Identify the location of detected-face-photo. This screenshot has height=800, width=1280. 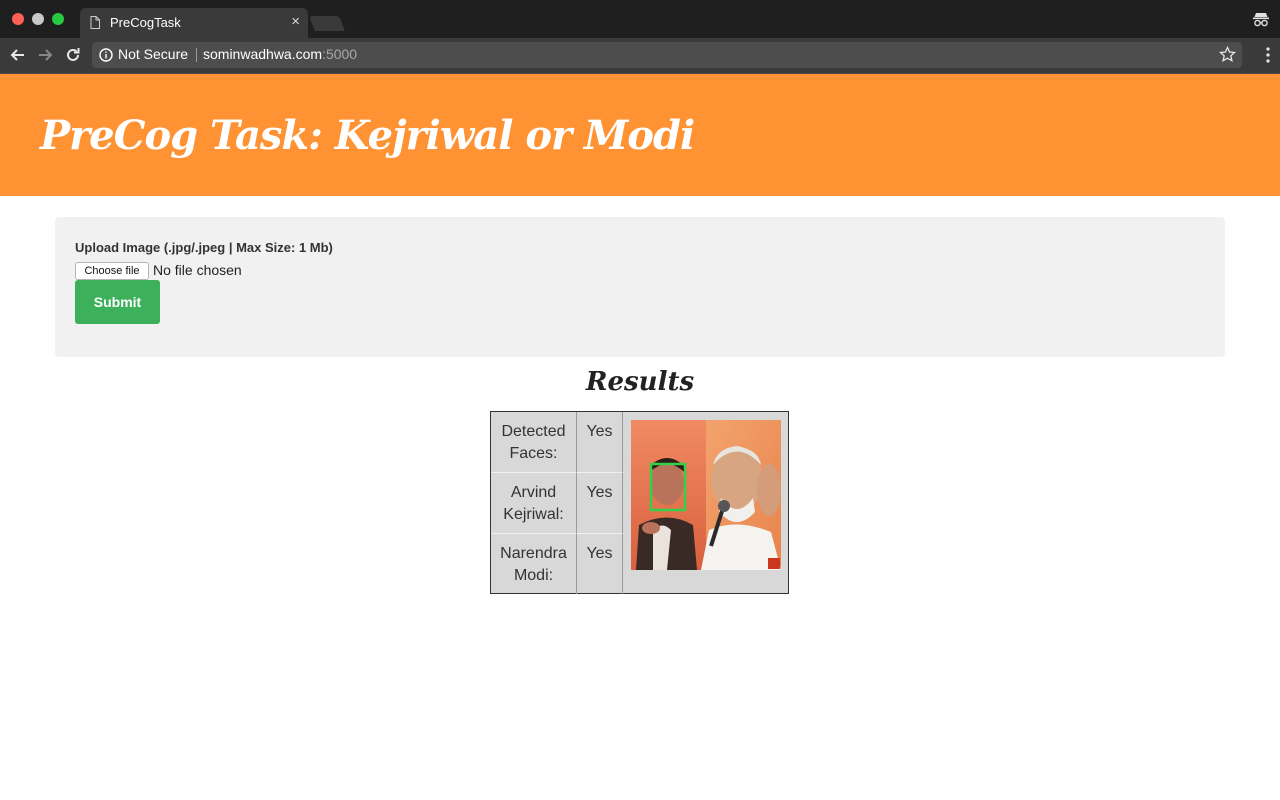
(706, 495).